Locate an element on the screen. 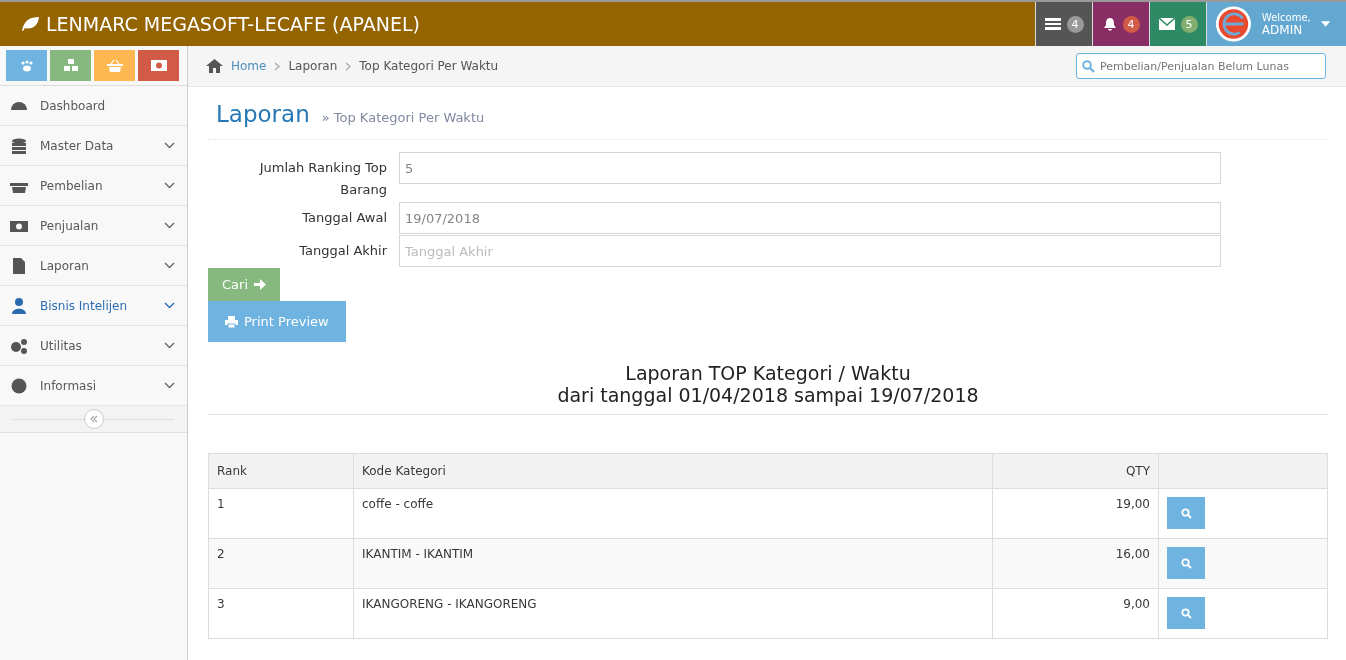 The image size is (1346, 660). cubes-icon is located at coordinates (70, 65).